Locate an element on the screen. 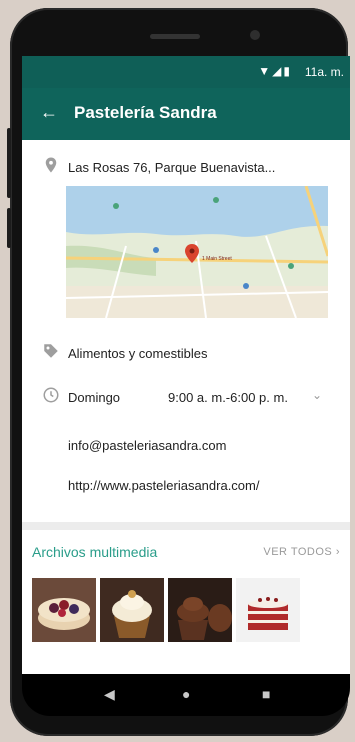  status-time: 11a. m. is located at coordinates (324, 72).